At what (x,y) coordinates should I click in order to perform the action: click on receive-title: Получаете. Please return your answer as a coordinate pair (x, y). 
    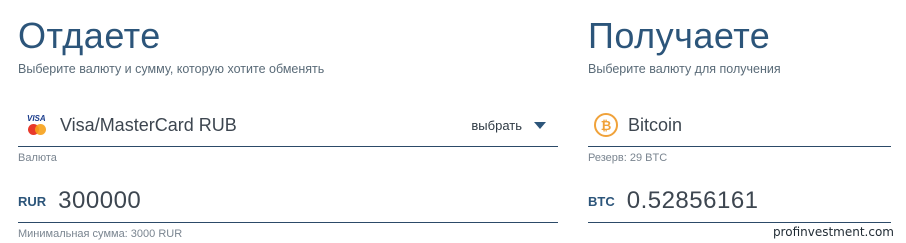
    Looking at the image, I should click on (679, 35).